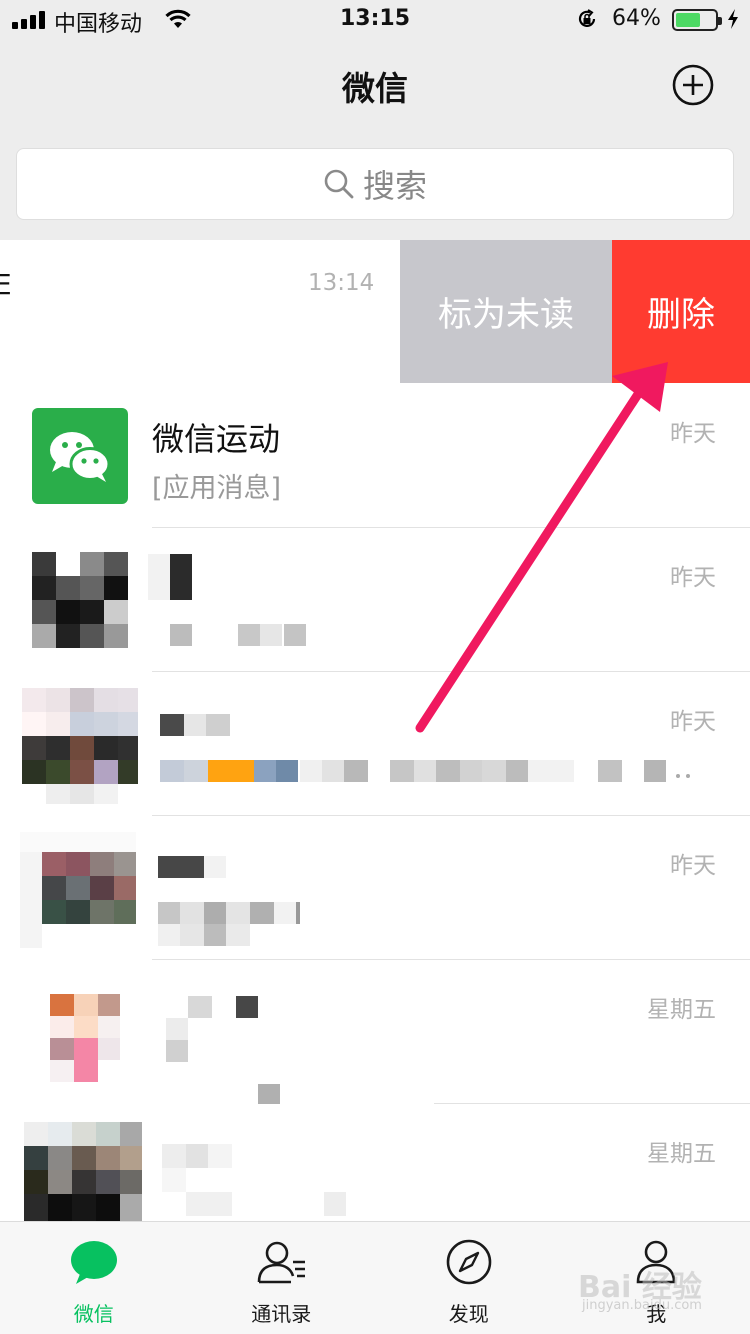 The height and width of the screenshot is (1334, 750). I want to click on tab-contacts: 通讯录, so click(282, 1278).